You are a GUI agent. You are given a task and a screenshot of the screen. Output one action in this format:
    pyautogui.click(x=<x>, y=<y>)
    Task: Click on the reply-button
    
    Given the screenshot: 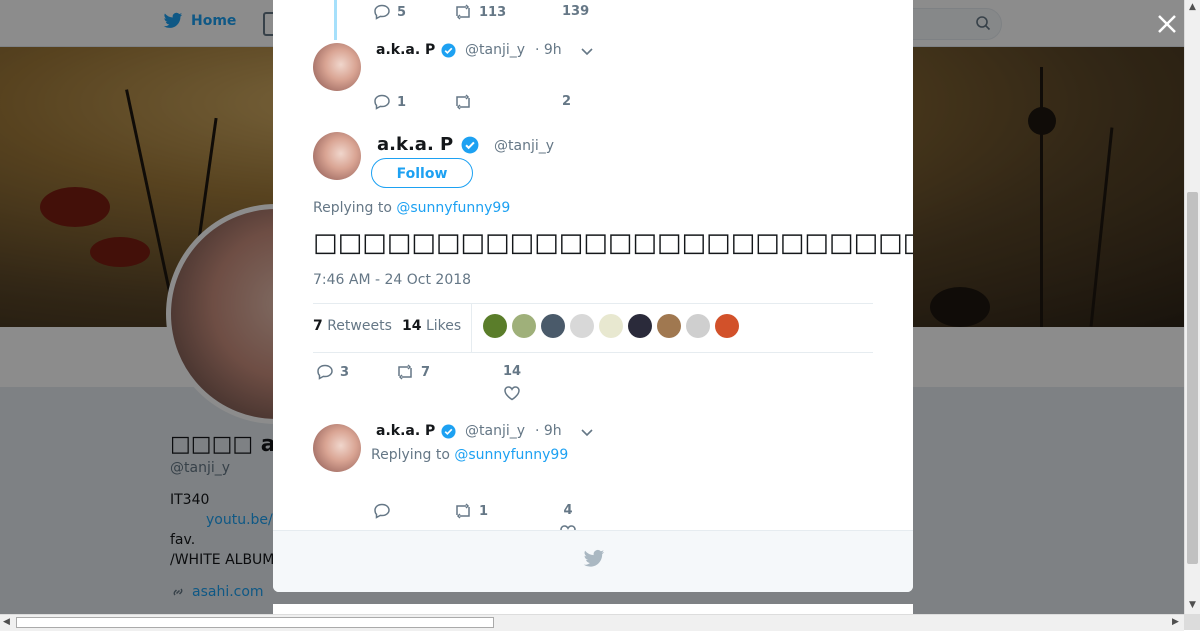 What is the action you would take?
    pyautogui.click(x=385, y=511)
    